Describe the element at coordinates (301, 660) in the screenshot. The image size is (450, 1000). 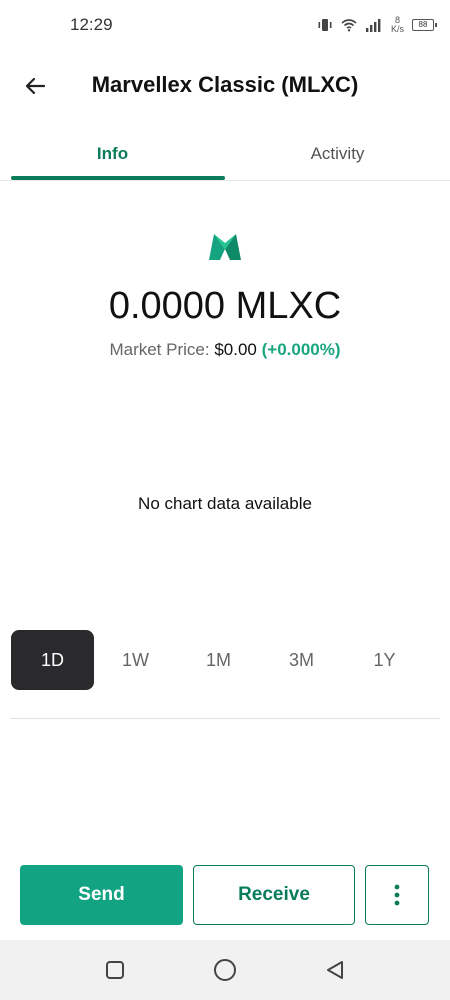
I see `range-3m-button: 3M` at that location.